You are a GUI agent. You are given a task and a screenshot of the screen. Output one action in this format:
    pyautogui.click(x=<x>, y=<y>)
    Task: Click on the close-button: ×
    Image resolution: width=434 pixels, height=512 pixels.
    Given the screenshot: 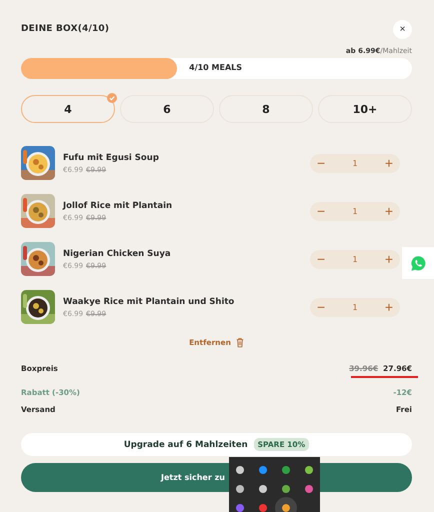 What is the action you would take?
    pyautogui.click(x=402, y=29)
    